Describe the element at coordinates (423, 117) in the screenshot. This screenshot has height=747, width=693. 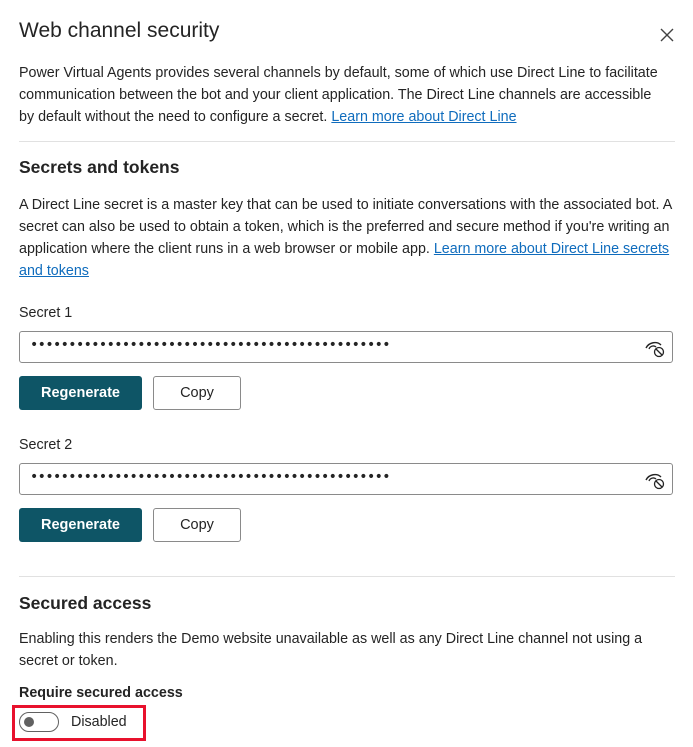
I see `learn-more-direct-line-link: Learn more about Direct Line` at that location.